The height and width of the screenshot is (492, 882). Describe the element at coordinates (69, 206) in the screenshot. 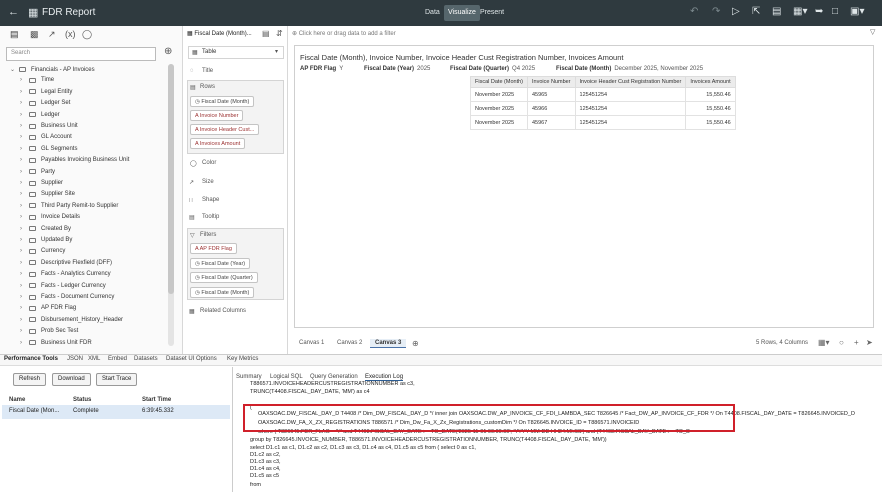

I see `tree-item: › Third Party Remit-to Supplier` at that location.